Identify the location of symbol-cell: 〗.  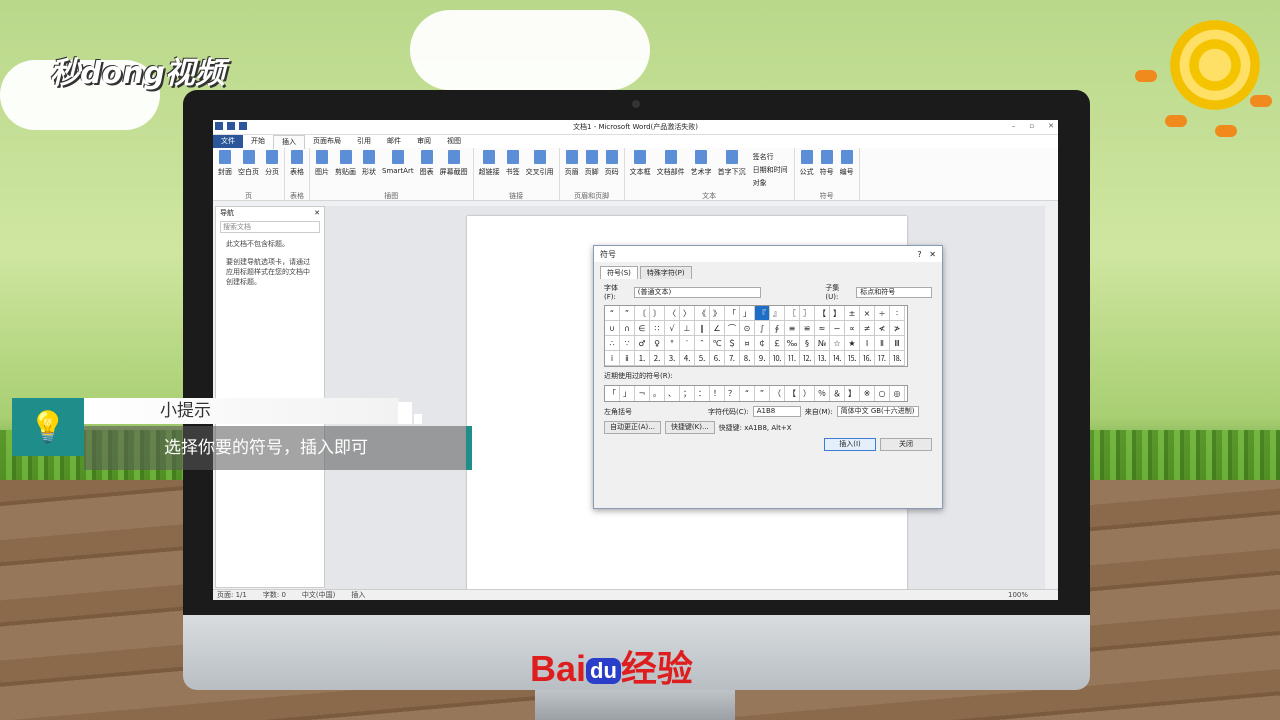
(807, 313).